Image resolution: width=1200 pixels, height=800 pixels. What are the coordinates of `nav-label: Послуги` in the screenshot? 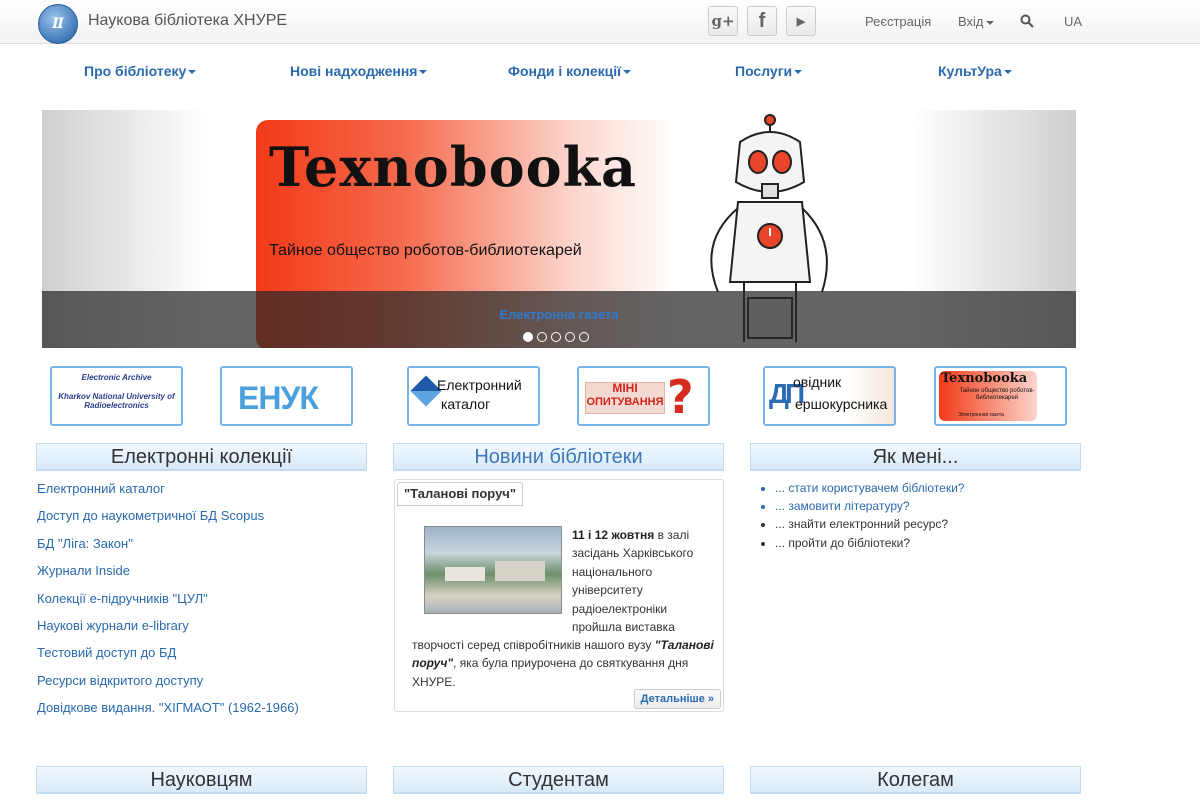 It's located at (764, 71).